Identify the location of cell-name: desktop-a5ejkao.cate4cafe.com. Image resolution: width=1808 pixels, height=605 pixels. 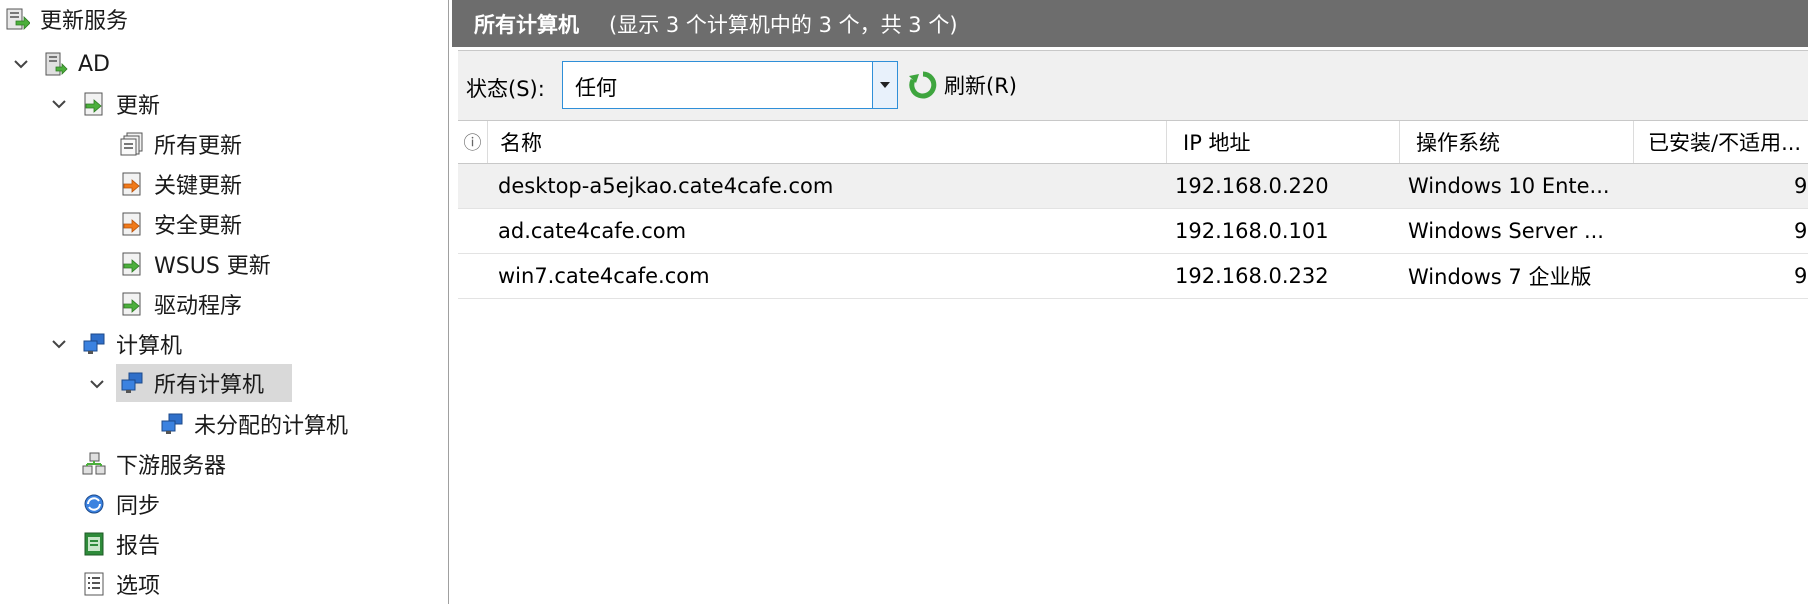
(666, 186).